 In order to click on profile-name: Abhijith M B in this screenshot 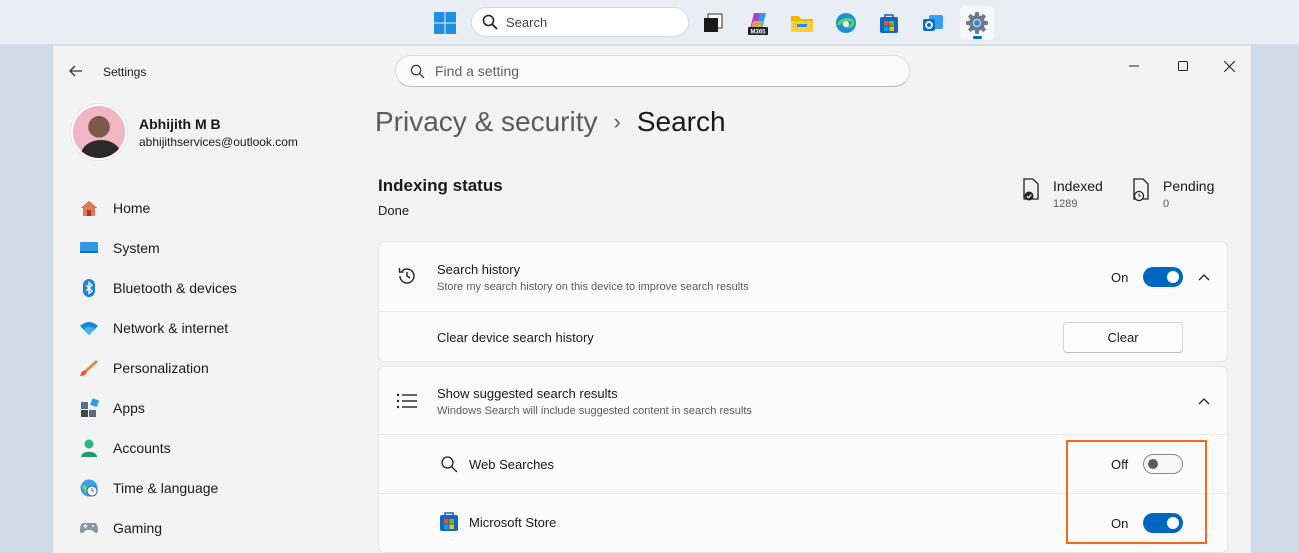, I will do `click(180, 123)`.